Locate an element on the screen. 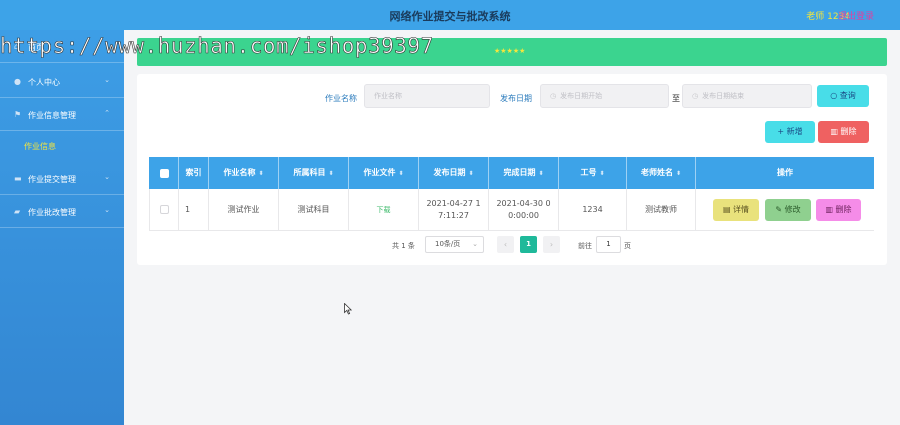  select-all-checkbox is located at coordinates (164, 173).